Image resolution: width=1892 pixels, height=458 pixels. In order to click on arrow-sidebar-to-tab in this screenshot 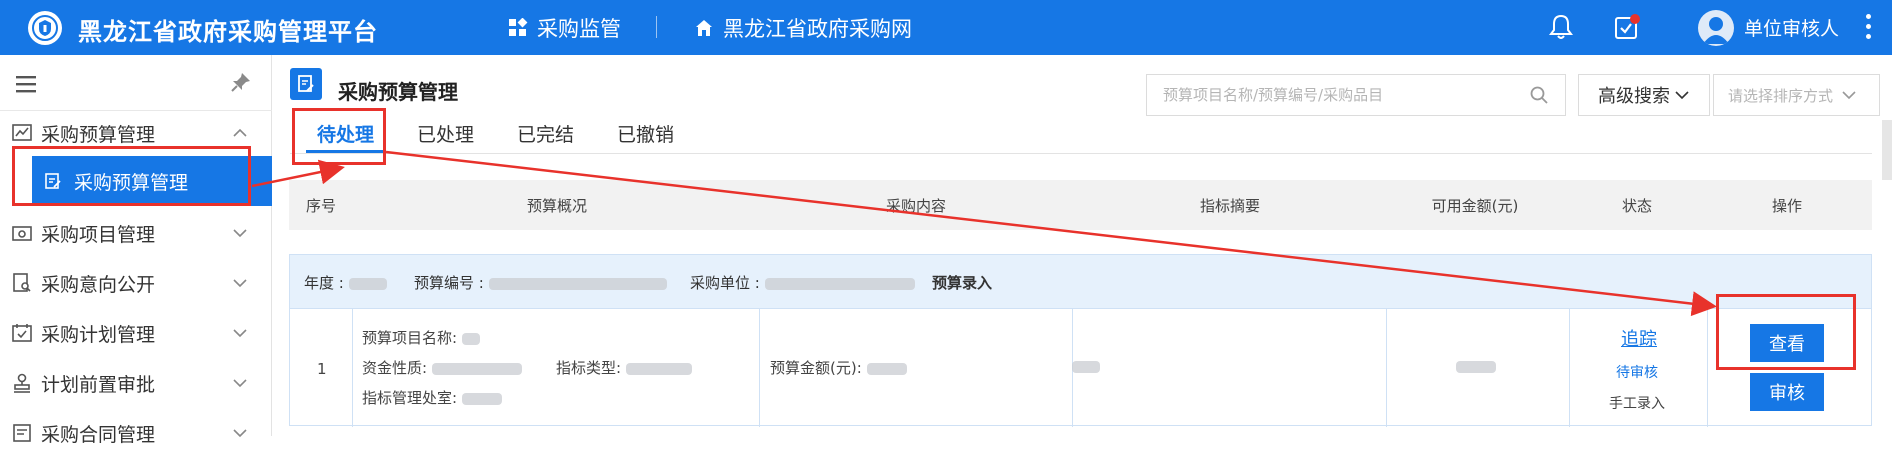, I will do `click(298, 173)`.